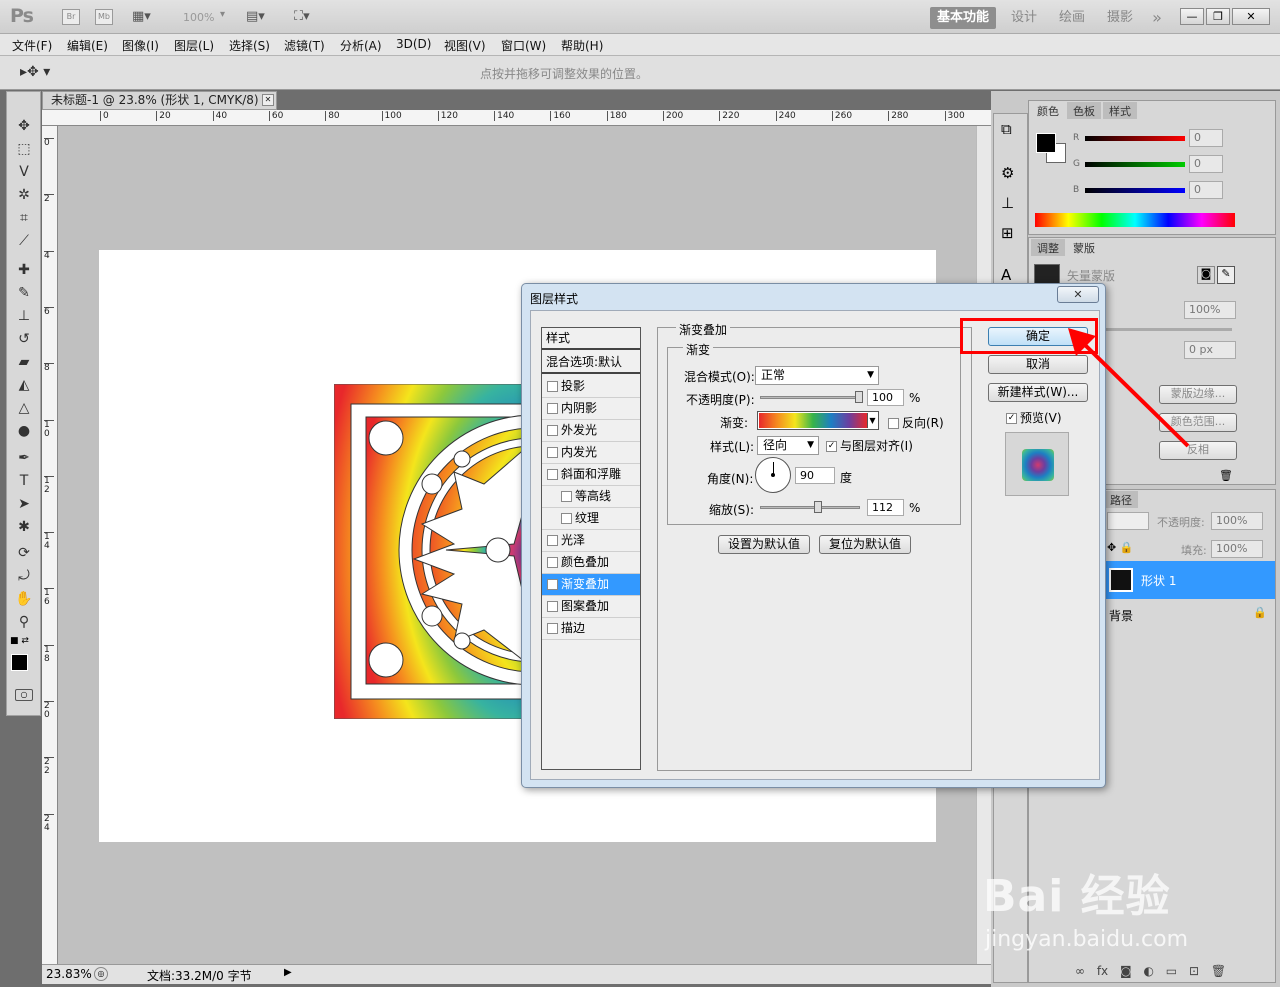  Describe the element at coordinates (1148, 971) in the screenshot. I see `adjustment-layer-icon: ◐` at that location.